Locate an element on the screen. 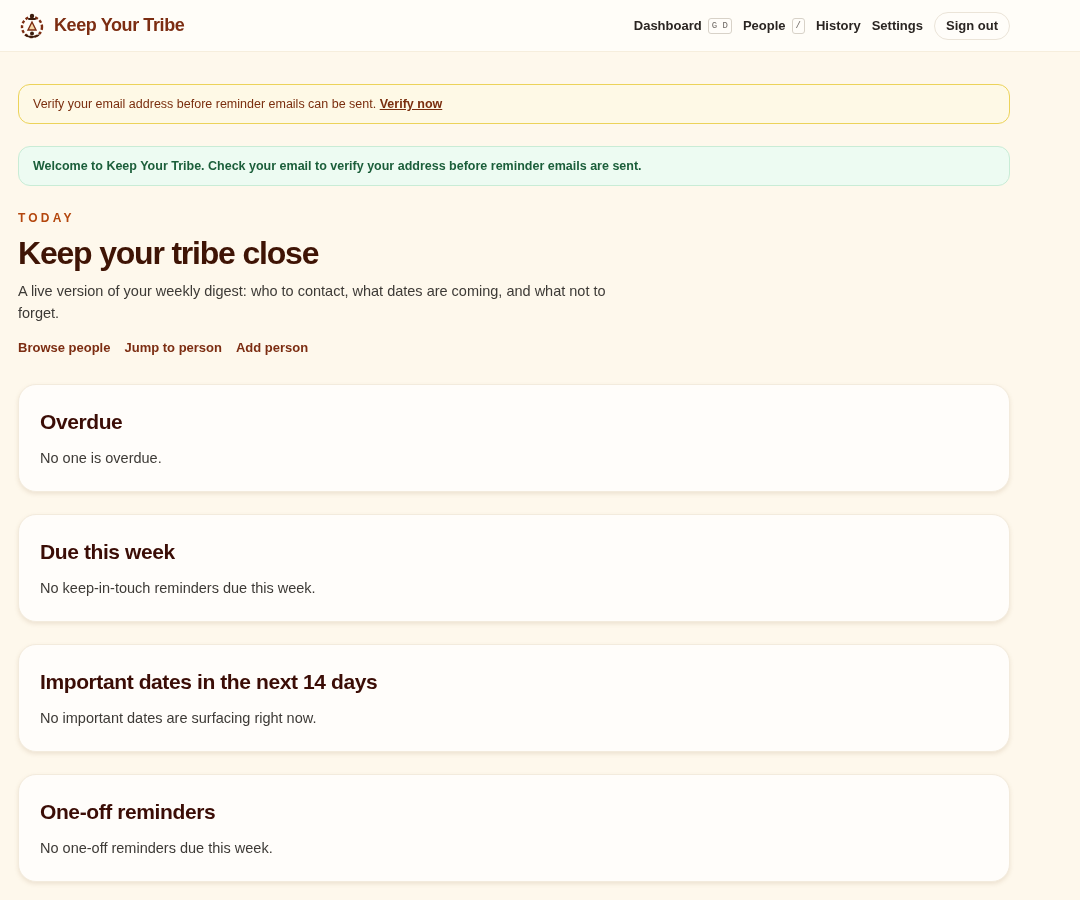 The height and width of the screenshot is (900, 1080). empty-state-text: No one is overdue. is located at coordinates (101, 458).